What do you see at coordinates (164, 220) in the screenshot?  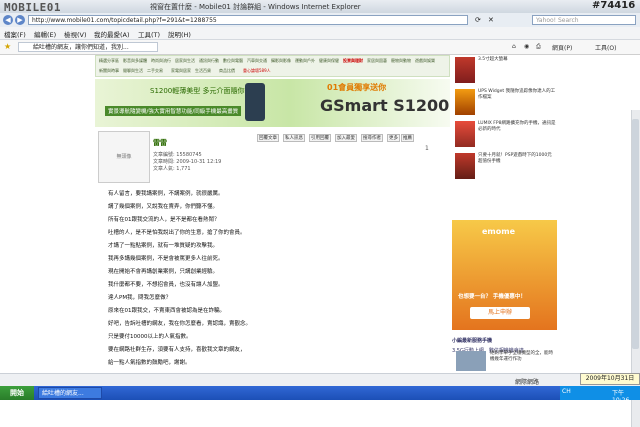 I see `post-line: 所有在01跟我交流的人，是不是都在看熱鬧？` at bounding box center [164, 220].